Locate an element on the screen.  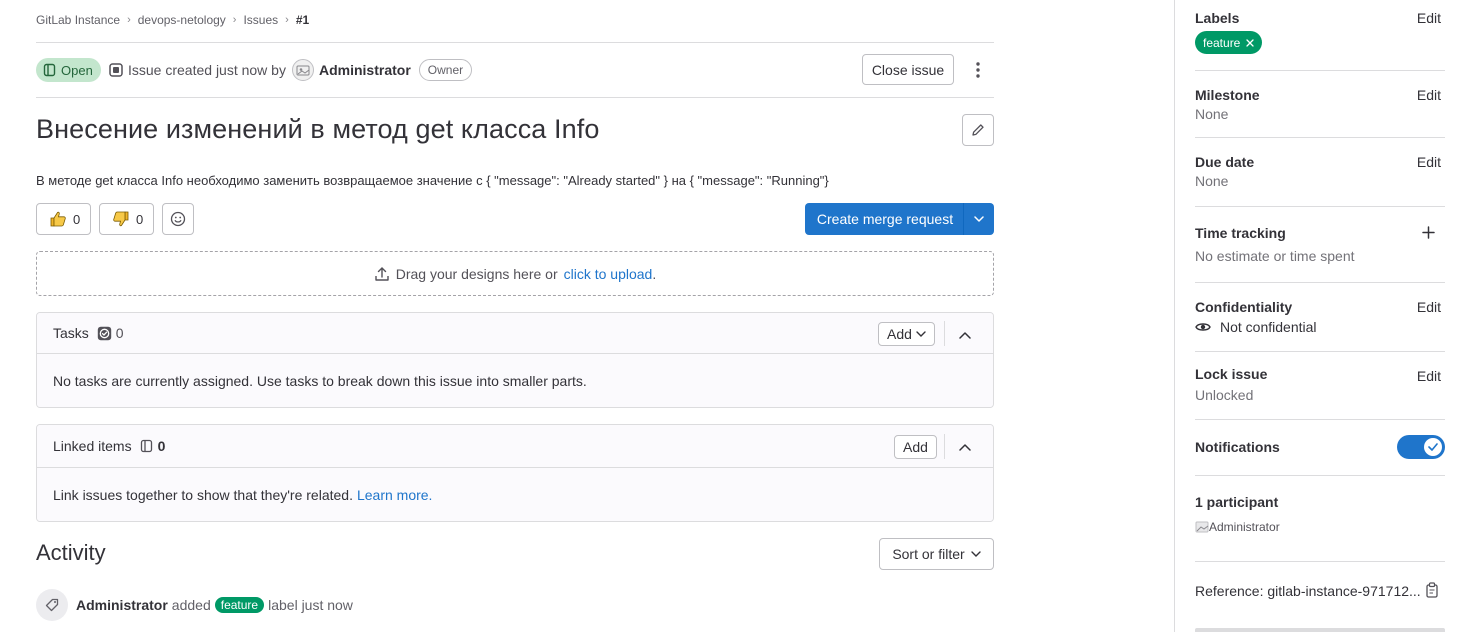
participants-title: 1 participant is located at coordinates (1237, 502).